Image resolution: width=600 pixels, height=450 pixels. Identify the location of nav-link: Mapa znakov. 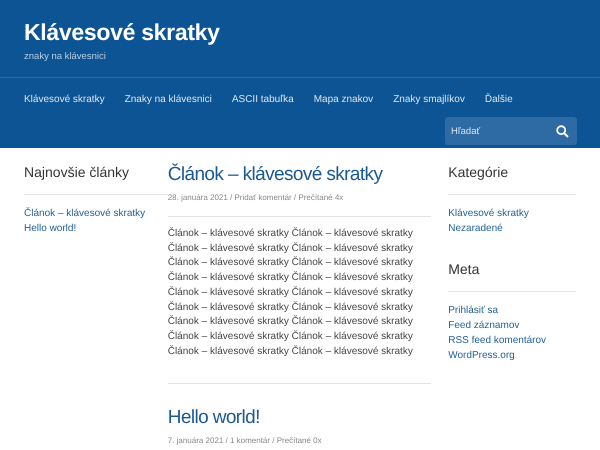
(344, 99).